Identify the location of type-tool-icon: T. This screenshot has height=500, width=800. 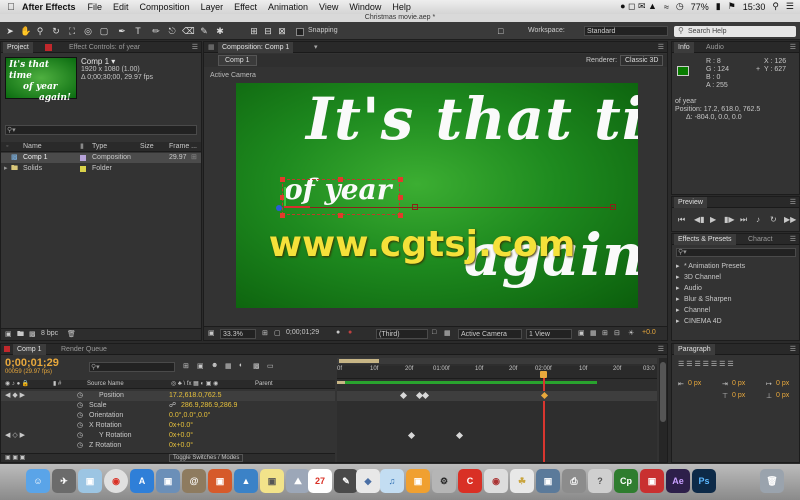
(138, 31).